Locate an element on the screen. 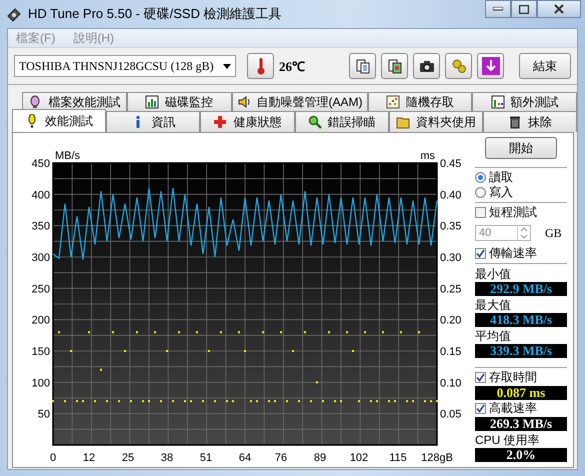 This screenshot has width=585, height=476. axis-label: 0.45 is located at coordinates (451, 164).